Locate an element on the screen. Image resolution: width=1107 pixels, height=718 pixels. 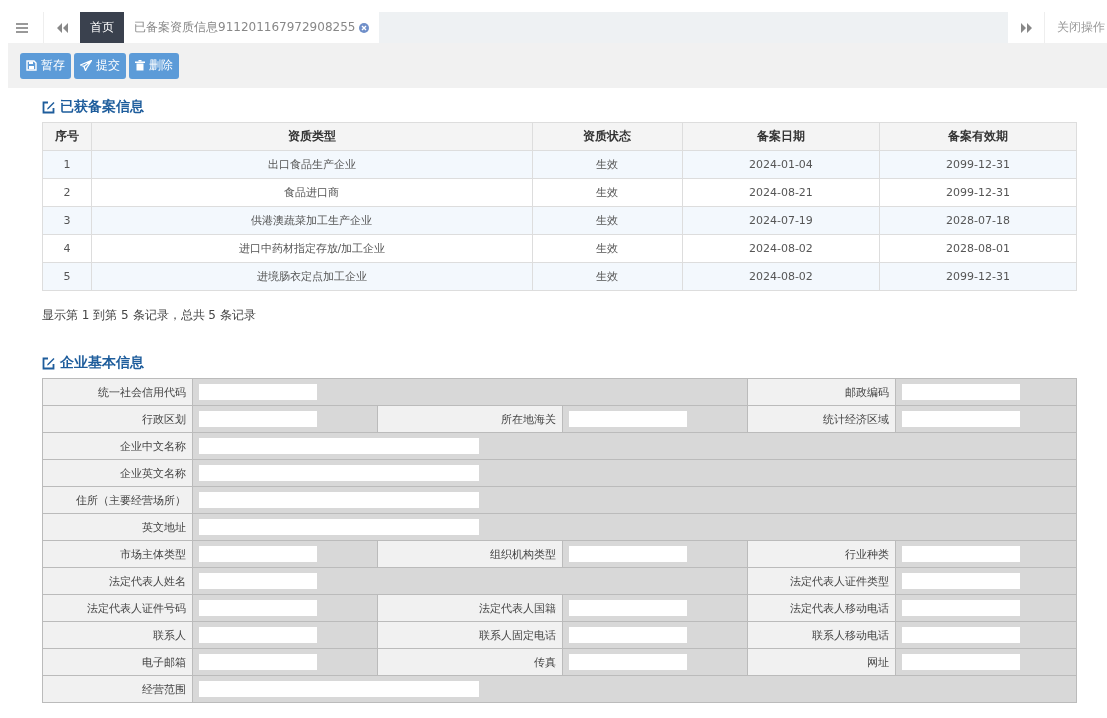
close-icon is located at coordinates (364, 27).